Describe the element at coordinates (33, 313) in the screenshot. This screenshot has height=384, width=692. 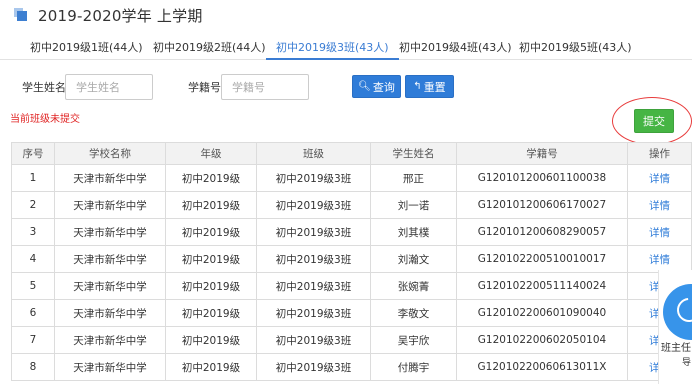
I see `row-index: 6` at that location.